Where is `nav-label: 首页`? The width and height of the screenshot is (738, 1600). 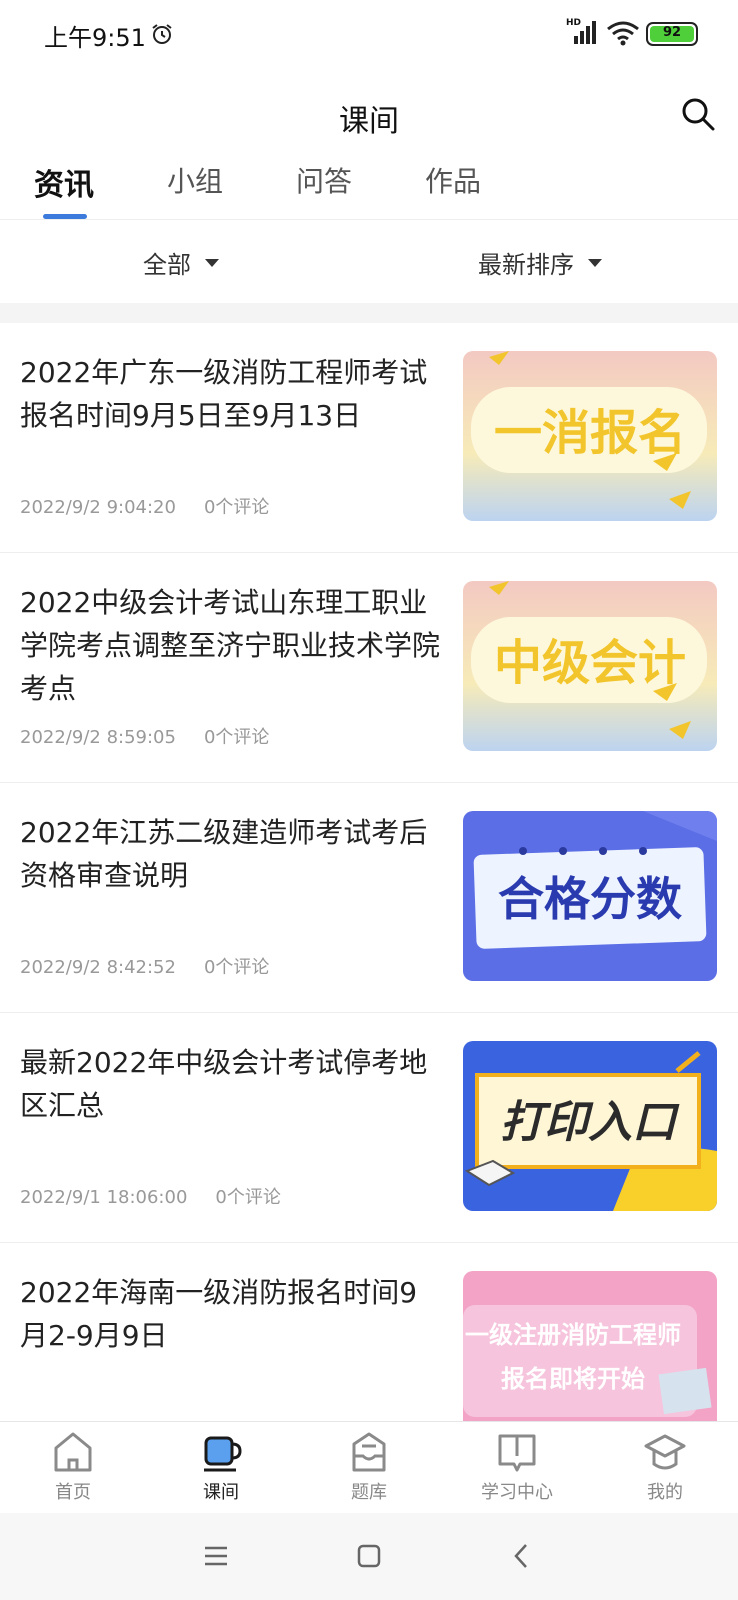 nav-label: 首页 is located at coordinates (73, 1492).